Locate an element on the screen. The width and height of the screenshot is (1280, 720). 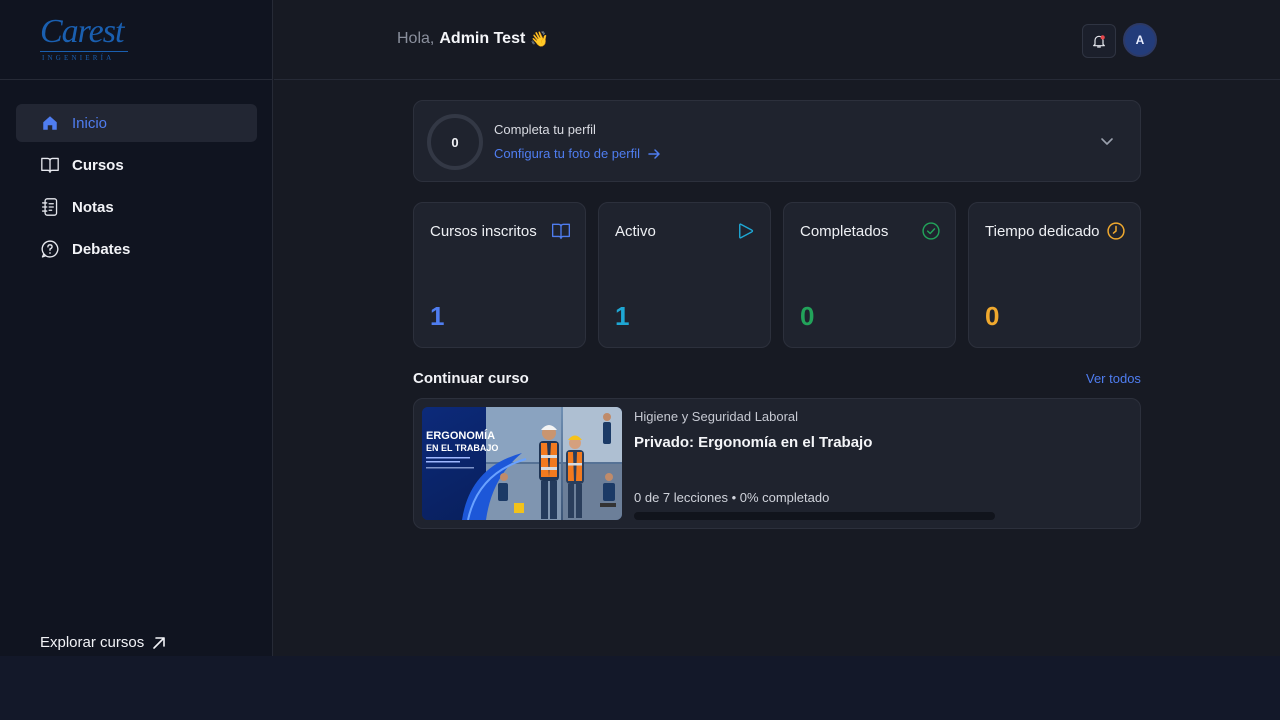
sidebar-item-label: Debates is located at coordinates (101, 249).